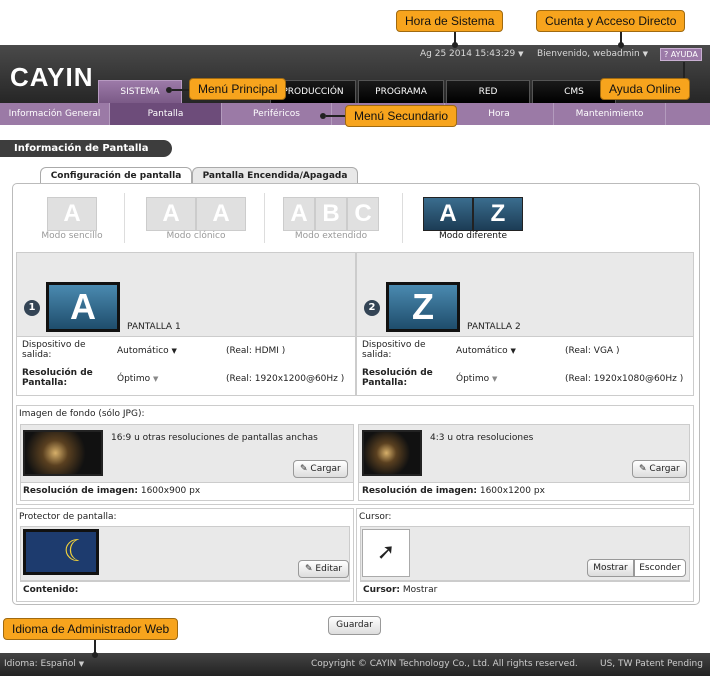 The height and width of the screenshot is (690, 710). I want to click on callout-language: Idioma de Administrador Web, so click(91, 629).